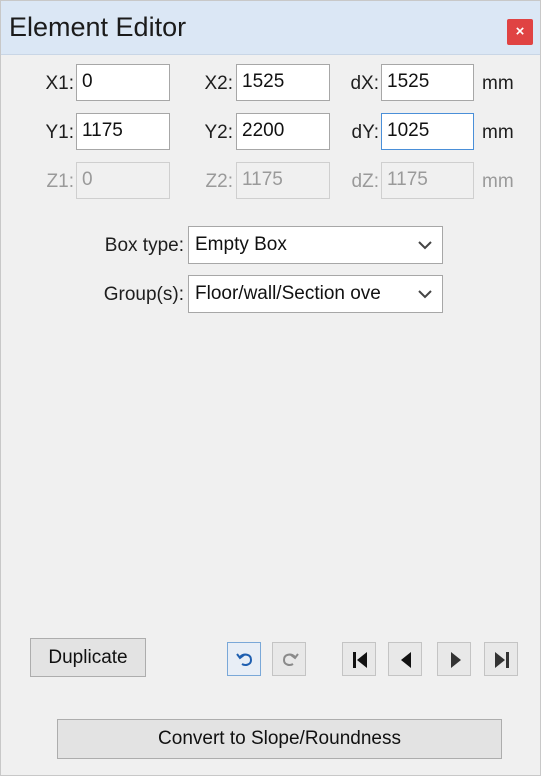  Describe the element at coordinates (427, 131) in the screenshot. I see `dy-field: 1025` at that location.